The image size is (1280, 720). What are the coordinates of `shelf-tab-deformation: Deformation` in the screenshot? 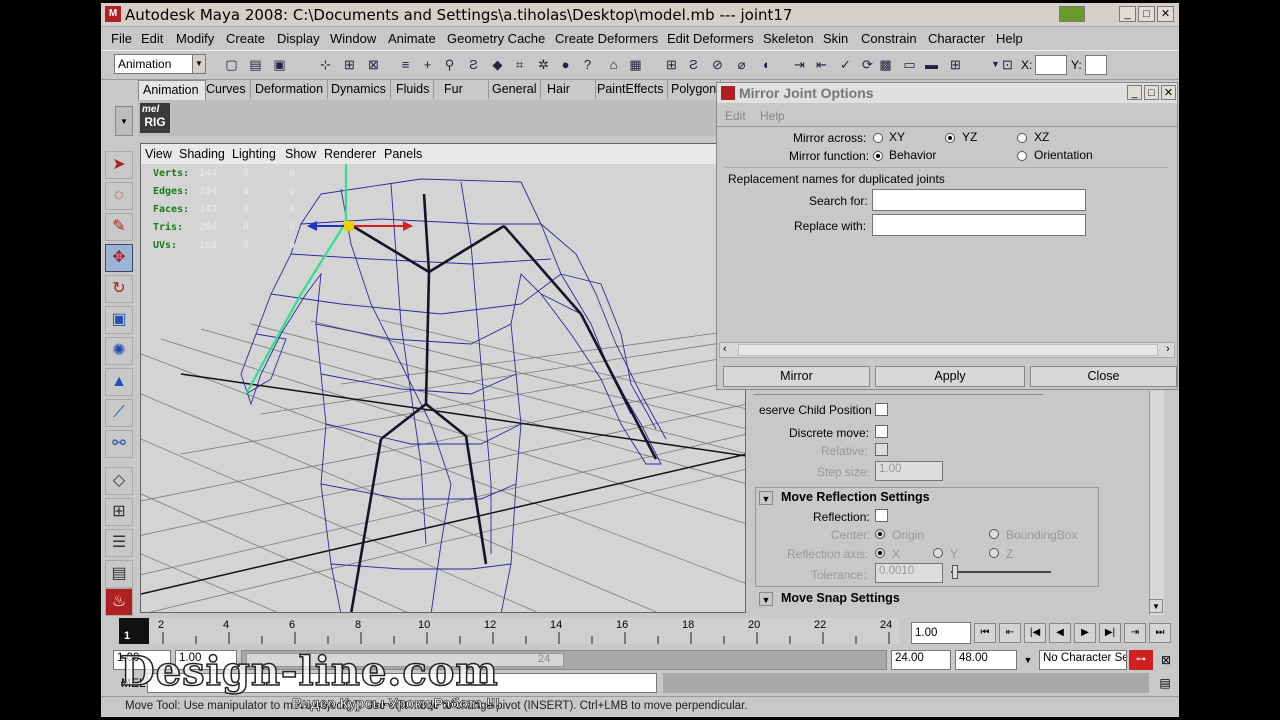 It's located at (290, 89).